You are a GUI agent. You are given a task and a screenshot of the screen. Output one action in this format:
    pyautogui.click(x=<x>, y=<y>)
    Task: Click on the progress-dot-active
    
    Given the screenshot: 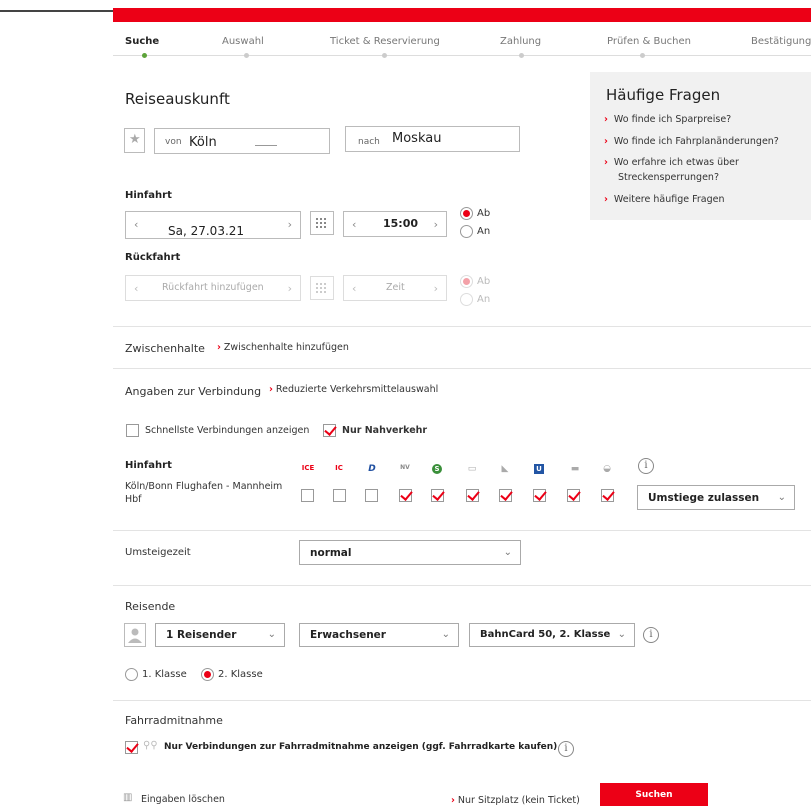 What is the action you would take?
    pyautogui.click(x=144, y=55)
    